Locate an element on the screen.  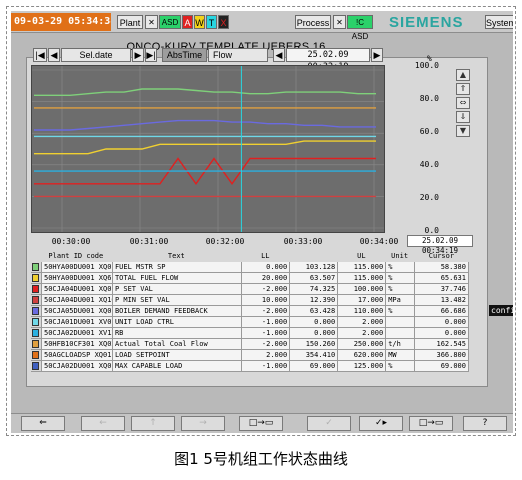
right-arrow-icon: → is located at coordinates (203, 423).